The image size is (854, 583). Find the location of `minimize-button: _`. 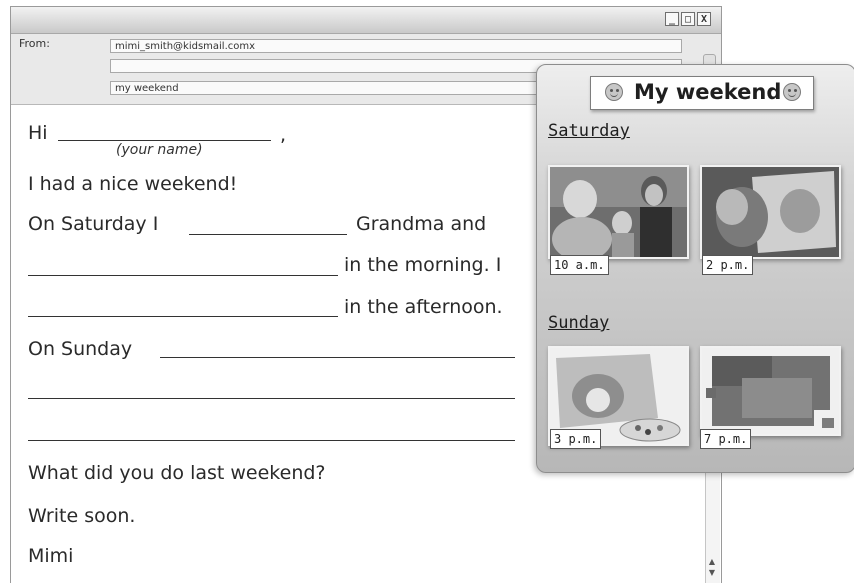

minimize-button: _ is located at coordinates (672, 19).